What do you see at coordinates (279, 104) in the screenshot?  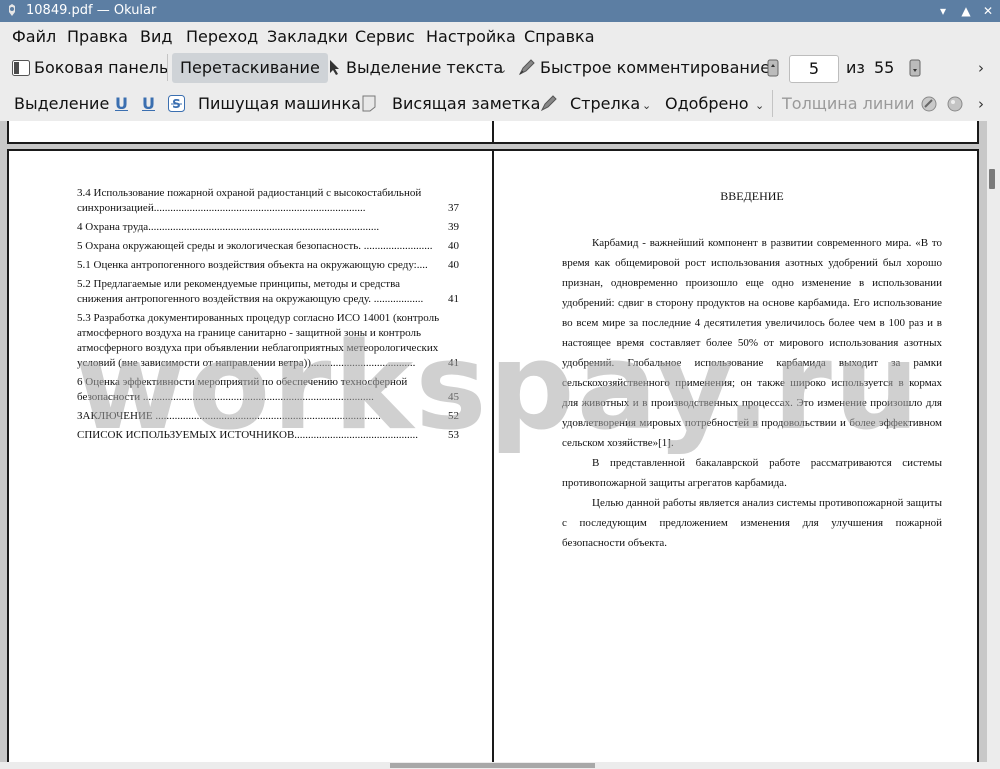 I see `typewriter-button: Пишущая машинка` at bounding box center [279, 104].